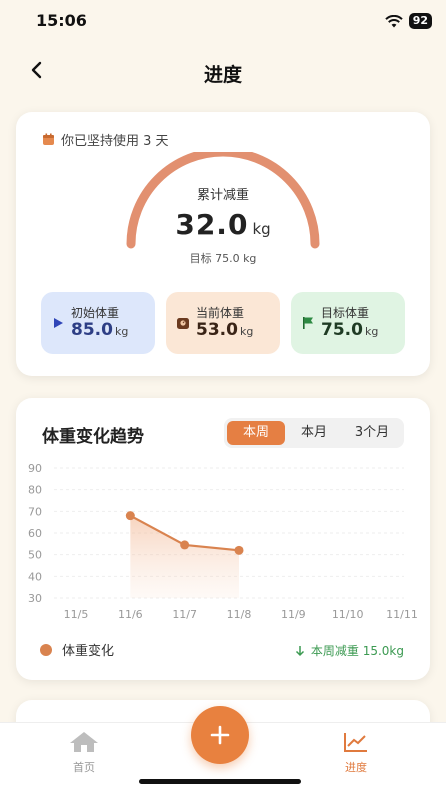  What do you see at coordinates (48, 139) in the screenshot?
I see `calendar-icon` at bounding box center [48, 139].